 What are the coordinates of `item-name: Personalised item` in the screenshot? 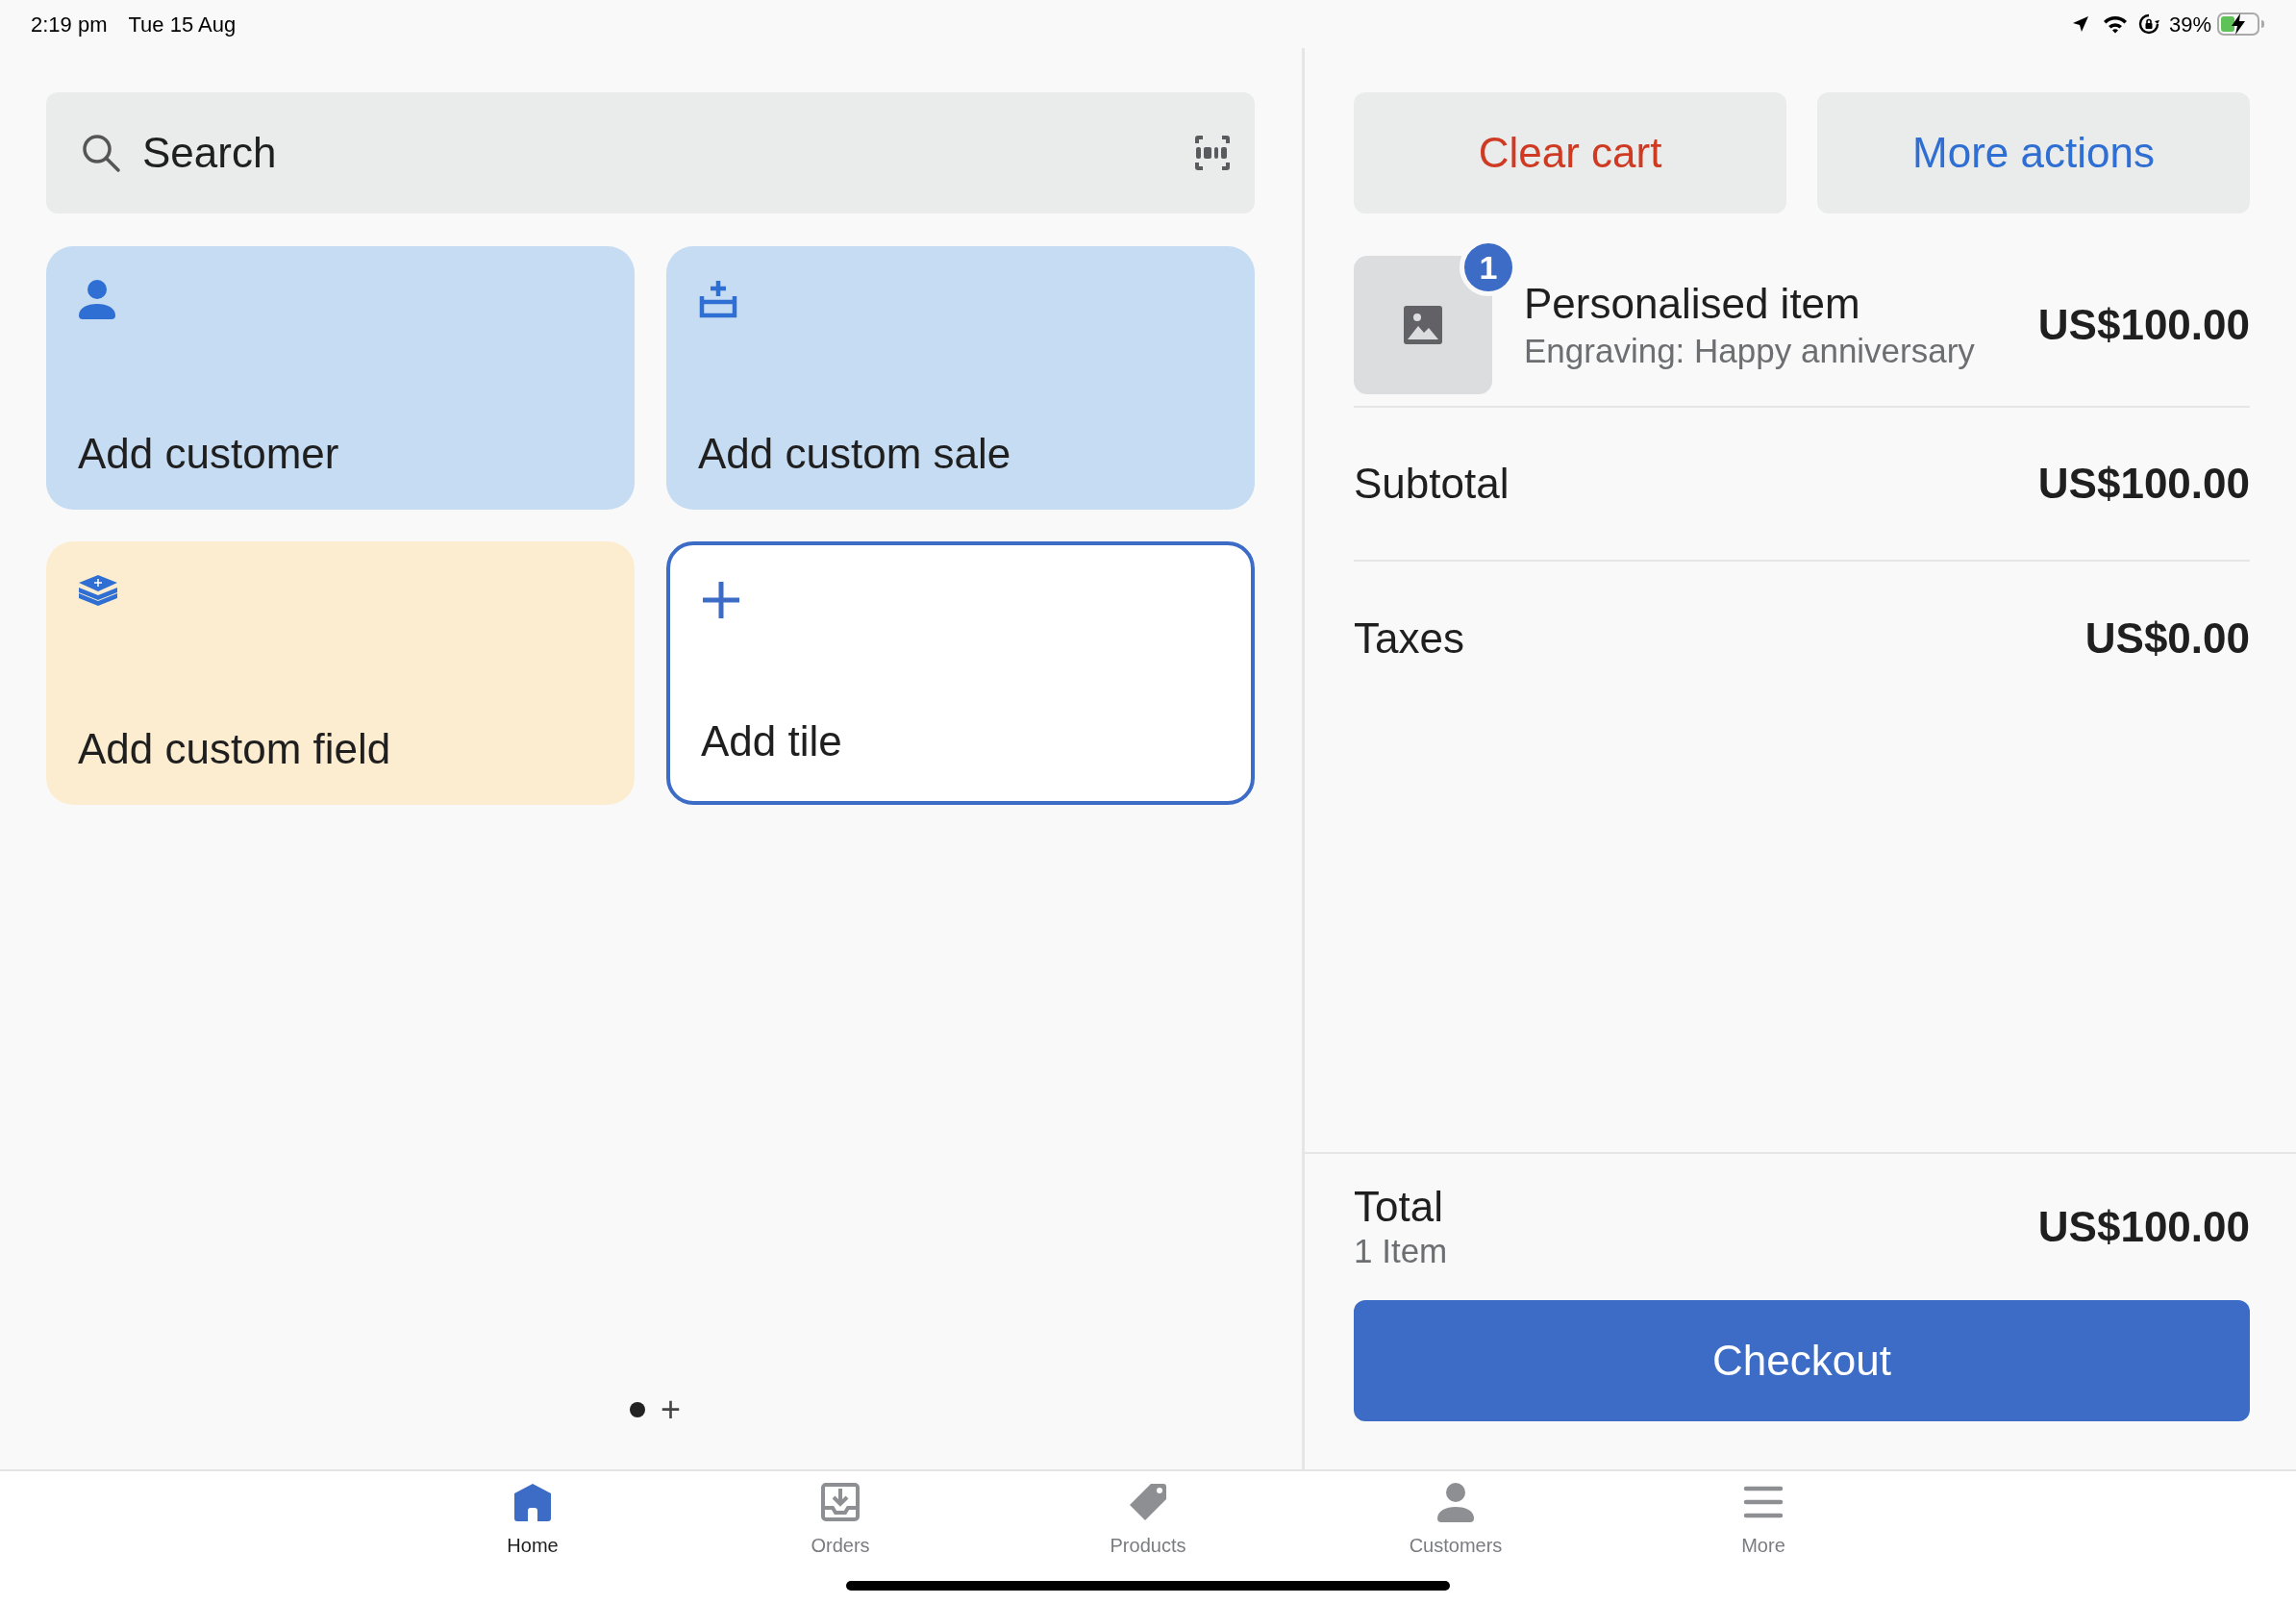 It's located at (1692, 304).